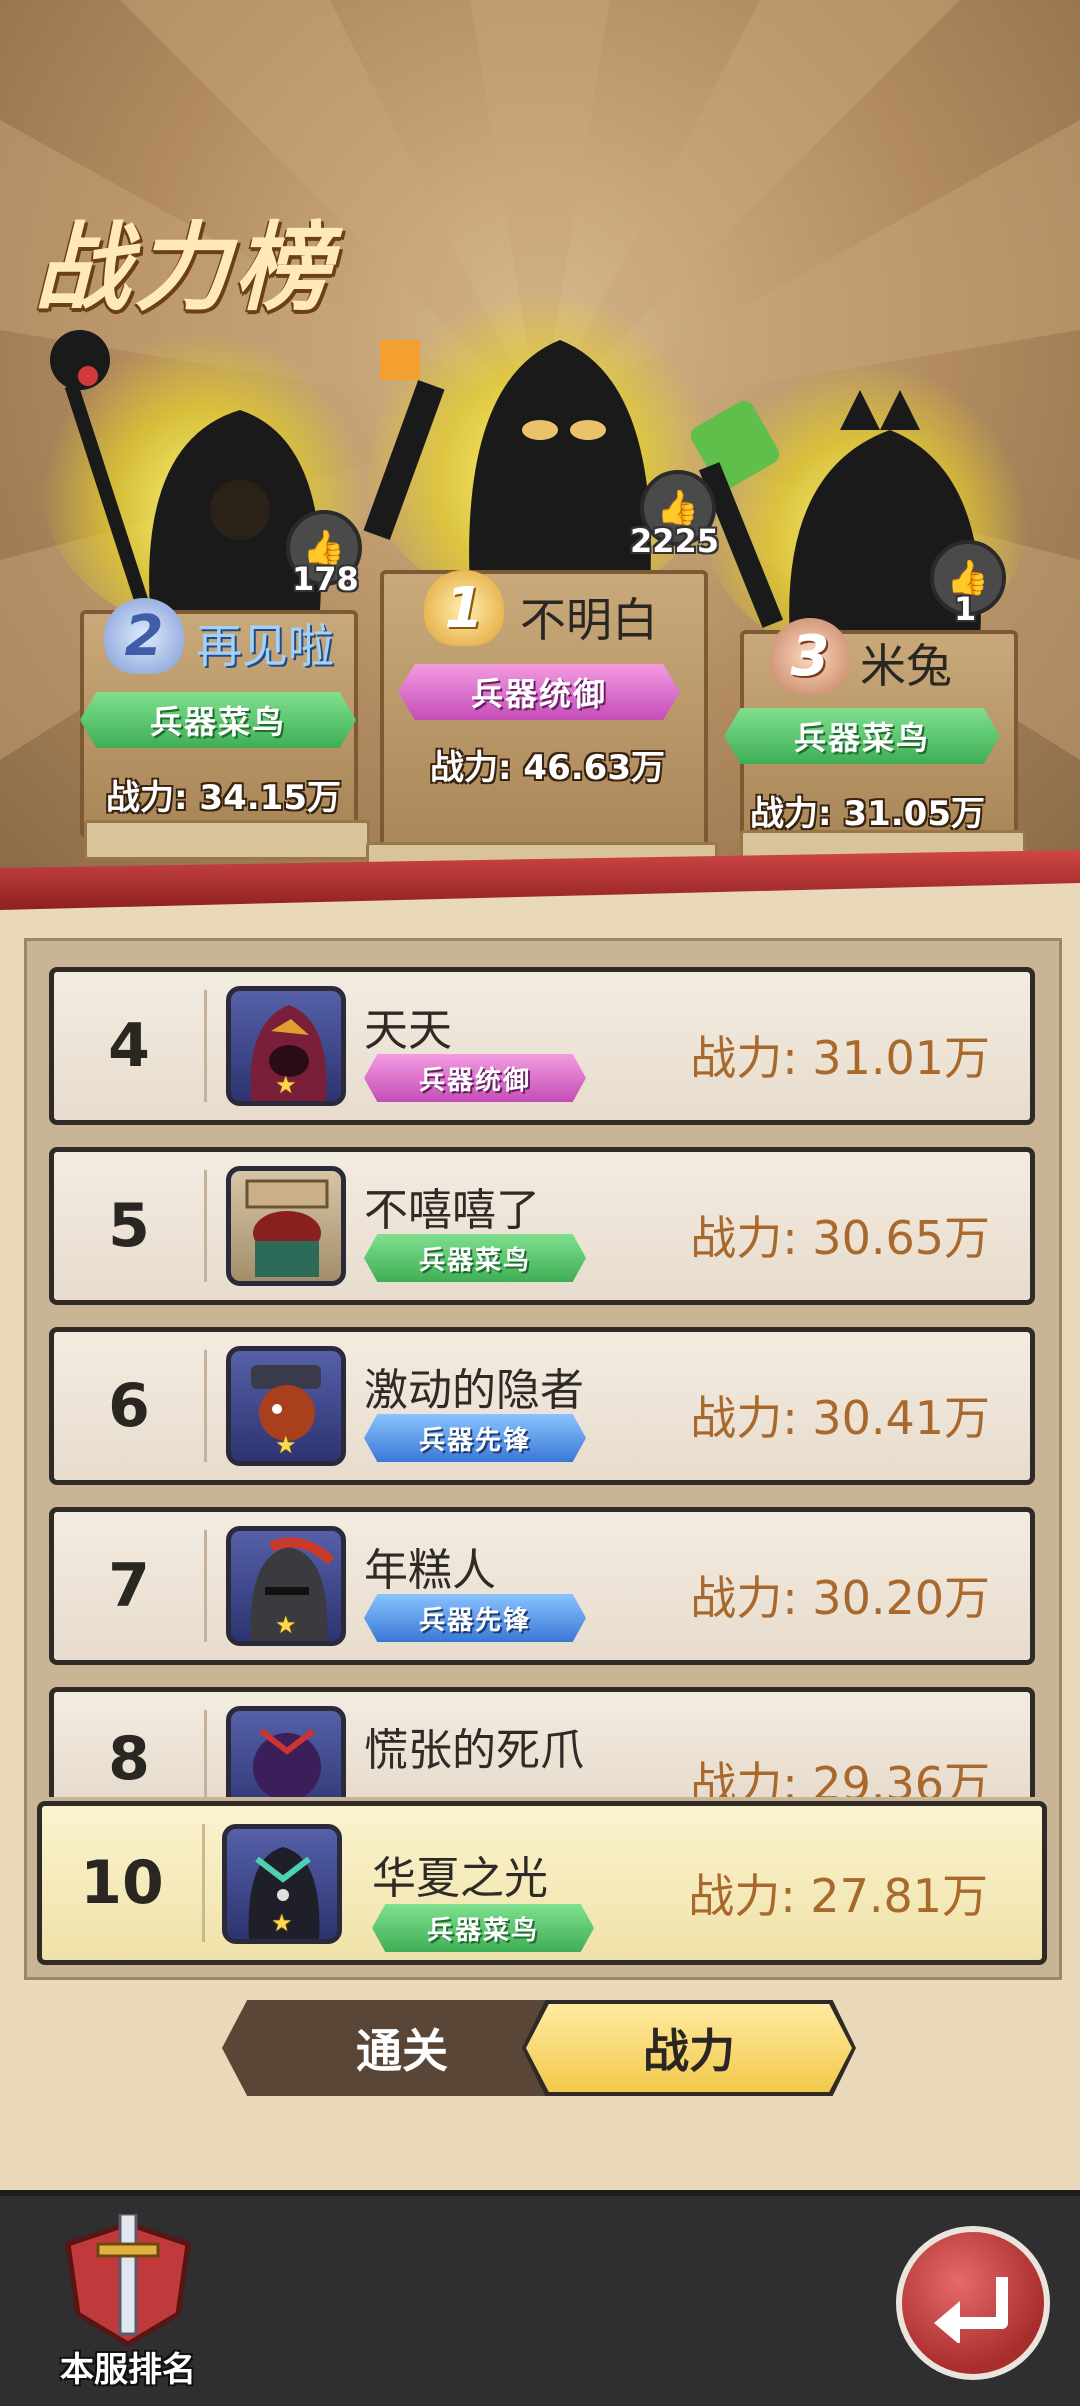 This screenshot has width=1080, height=2406. I want to click on my-avatar: ★, so click(282, 1884).